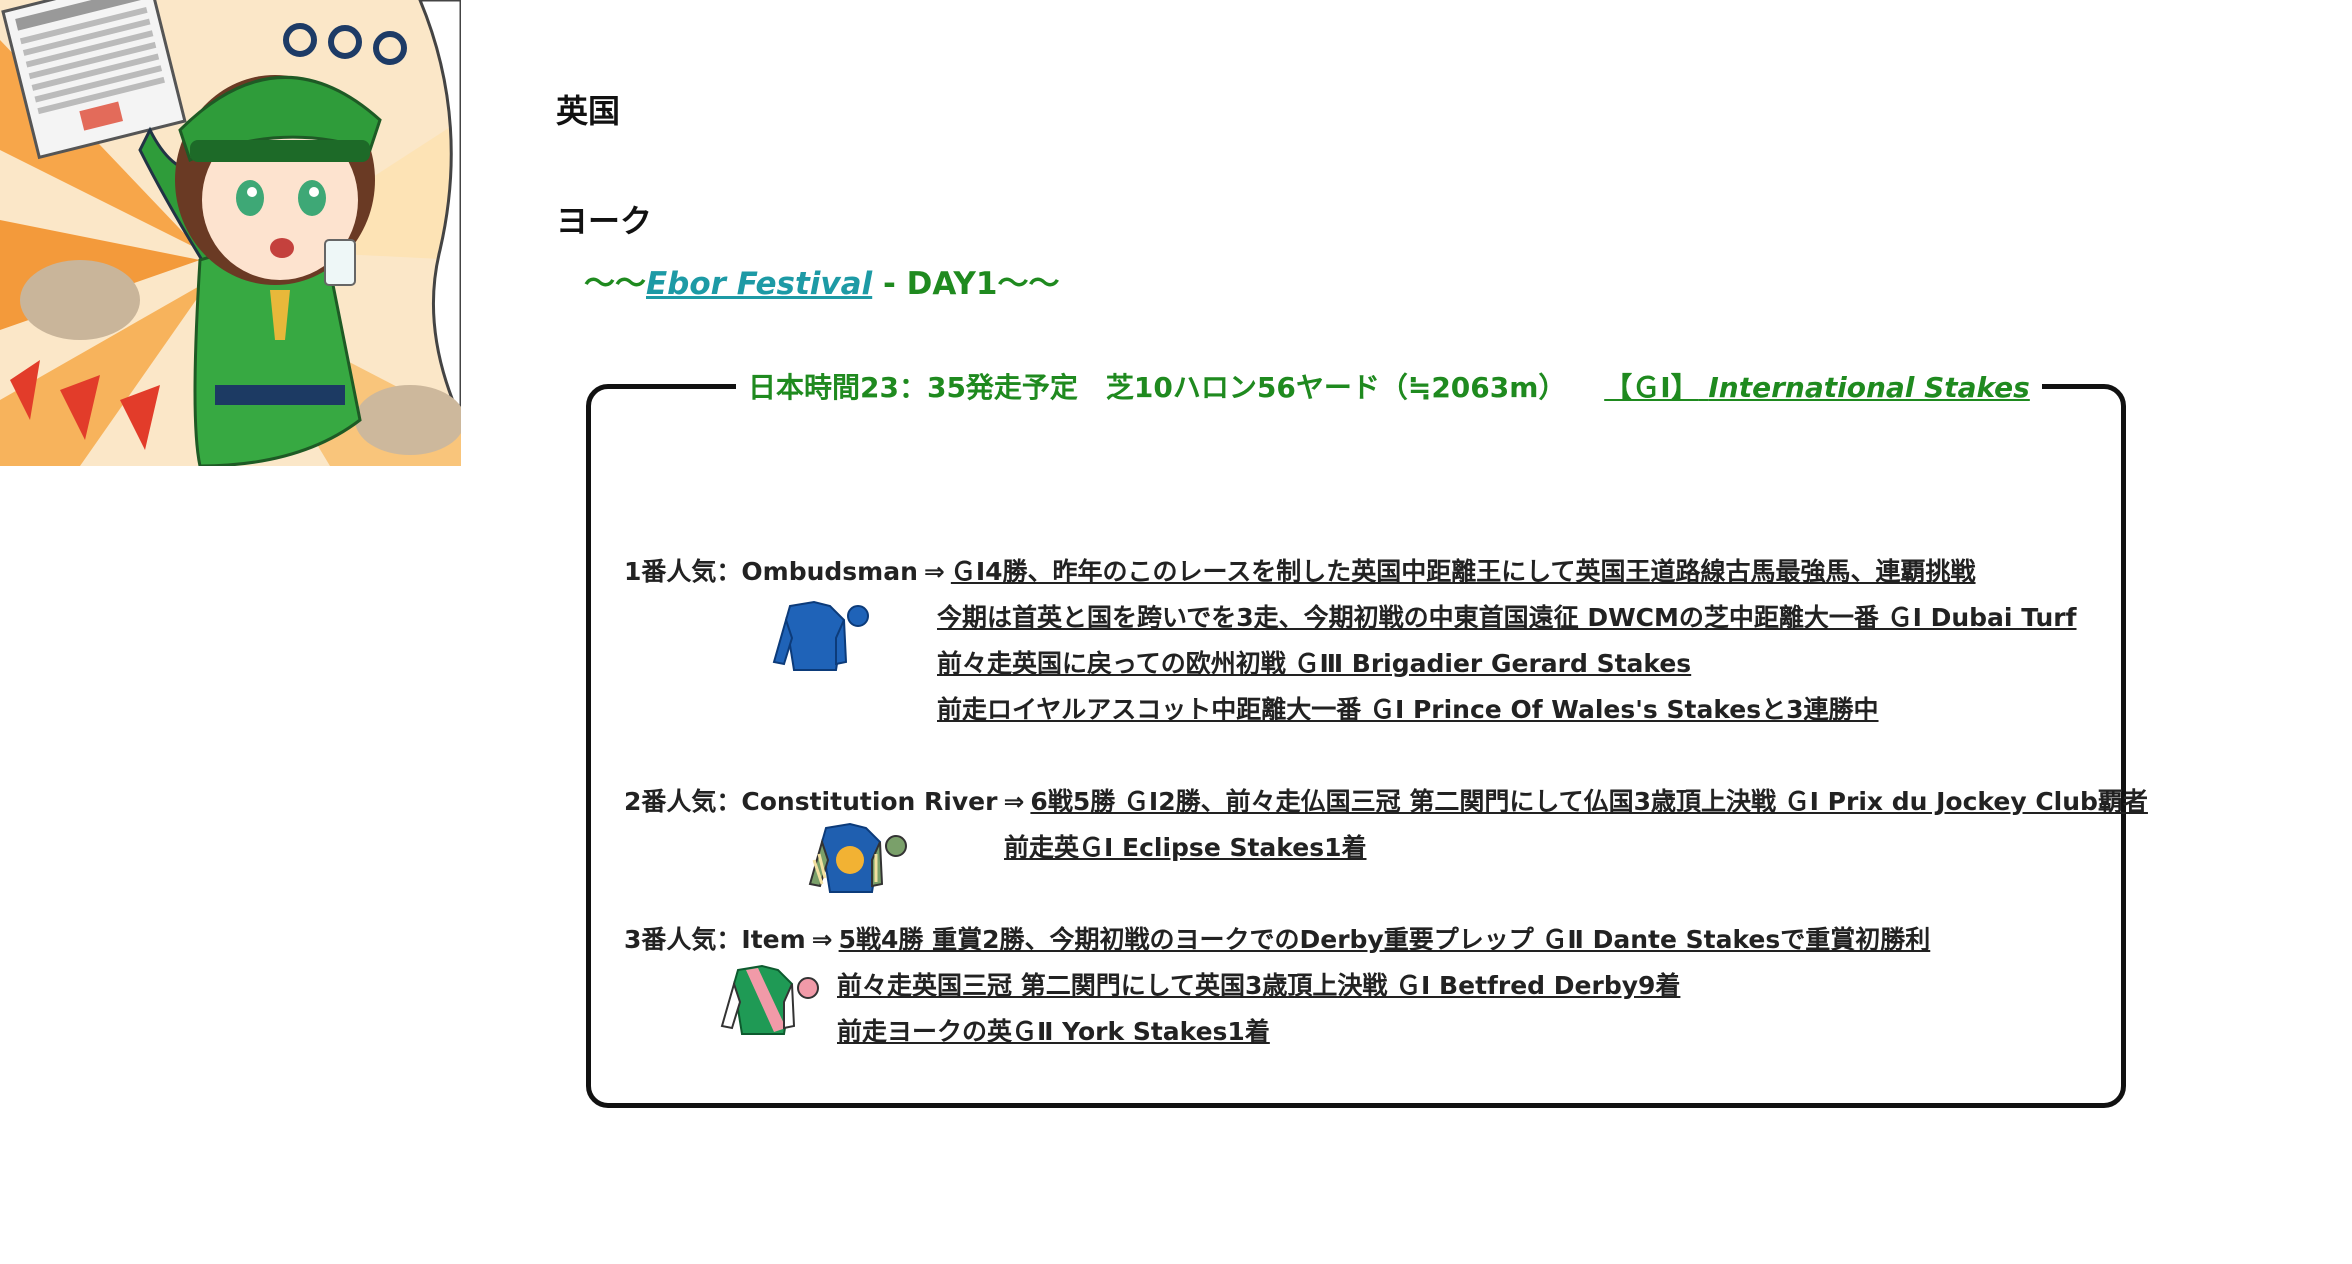 This screenshot has width=2352, height=1264. Describe the element at coordinates (604, 221) in the screenshot. I see `track-heading: ヨーク` at that location.